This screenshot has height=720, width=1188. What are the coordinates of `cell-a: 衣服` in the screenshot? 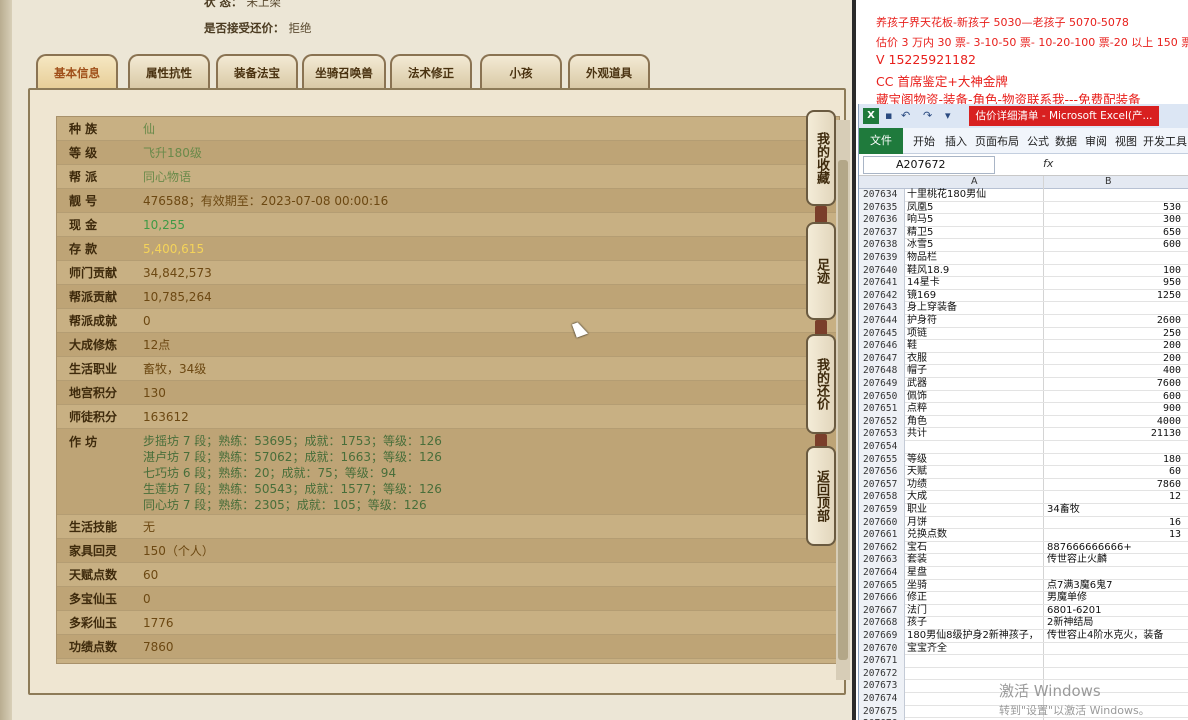 It's located at (917, 359).